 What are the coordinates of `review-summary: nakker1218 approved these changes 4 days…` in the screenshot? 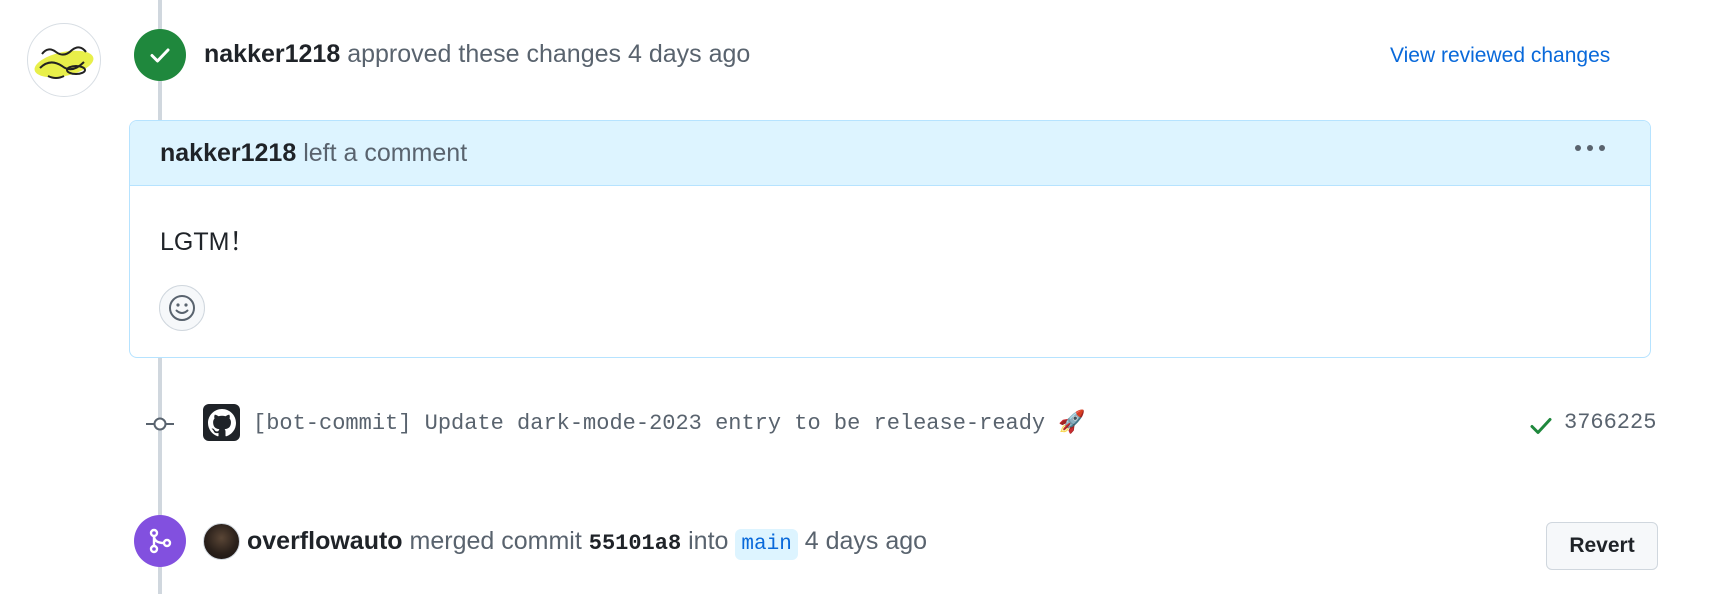 It's located at (477, 54).